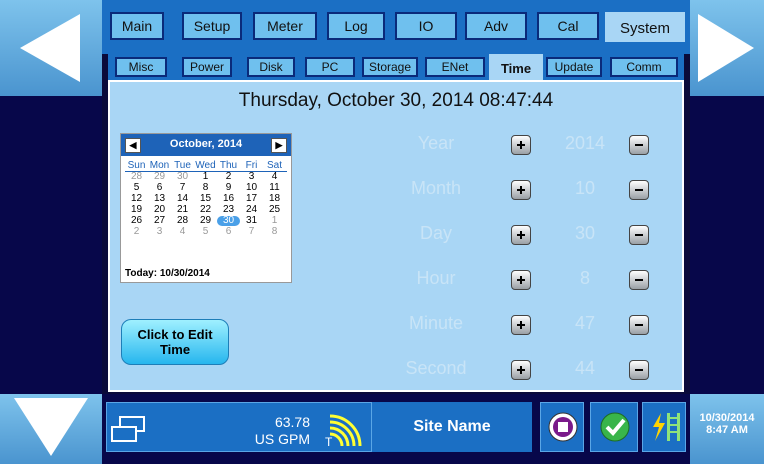  Describe the element at coordinates (614, 427) in the screenshot. I see `status-ok-button` at that location.